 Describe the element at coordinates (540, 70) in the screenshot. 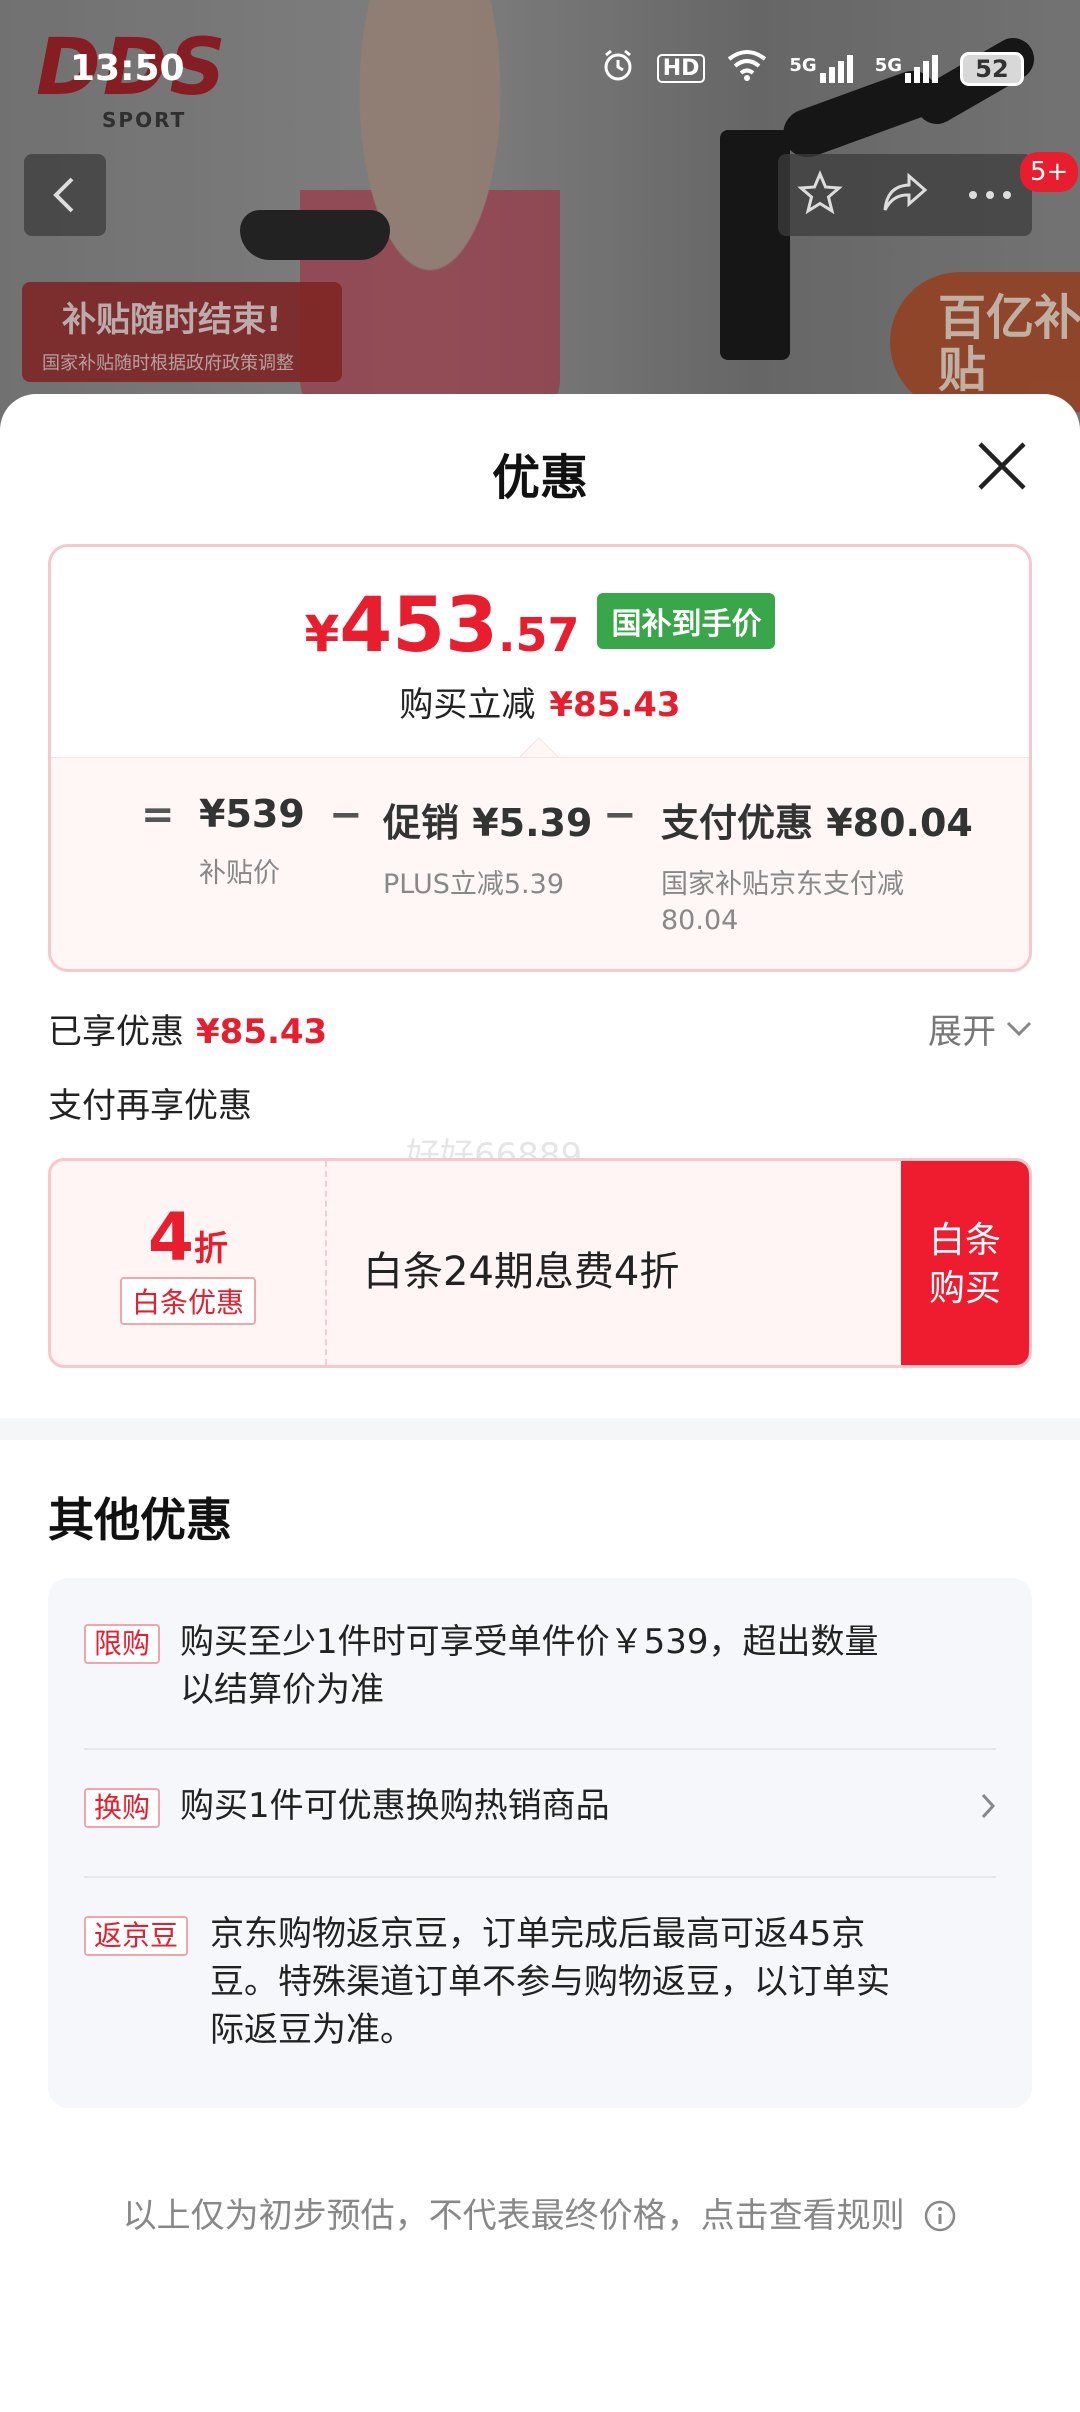

I see `status-bar: 13:50 HD 5G 5G 52` at that location.